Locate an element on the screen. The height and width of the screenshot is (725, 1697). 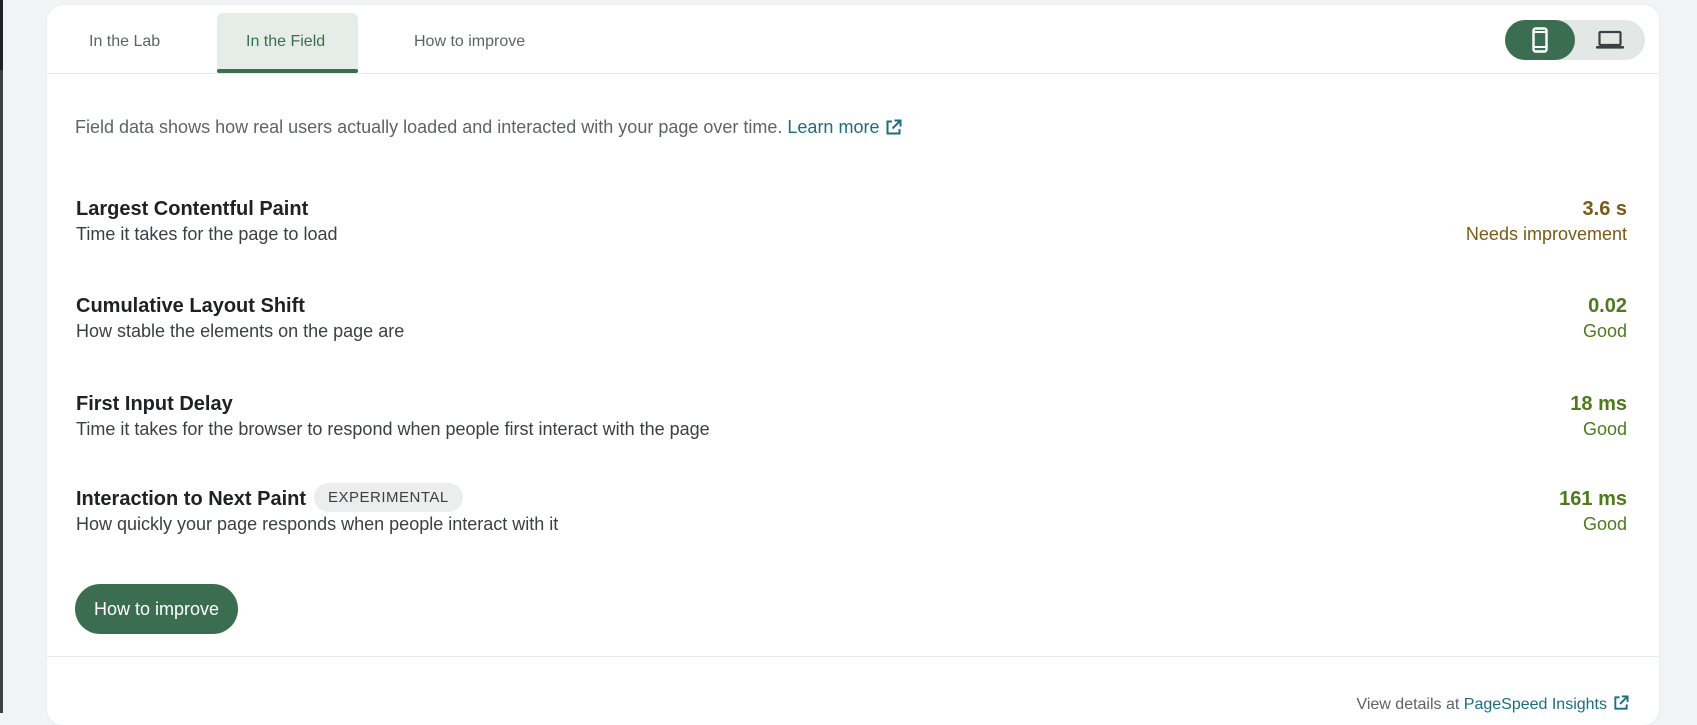
mobile-phone-icon is located at coordinates (1540, 40).